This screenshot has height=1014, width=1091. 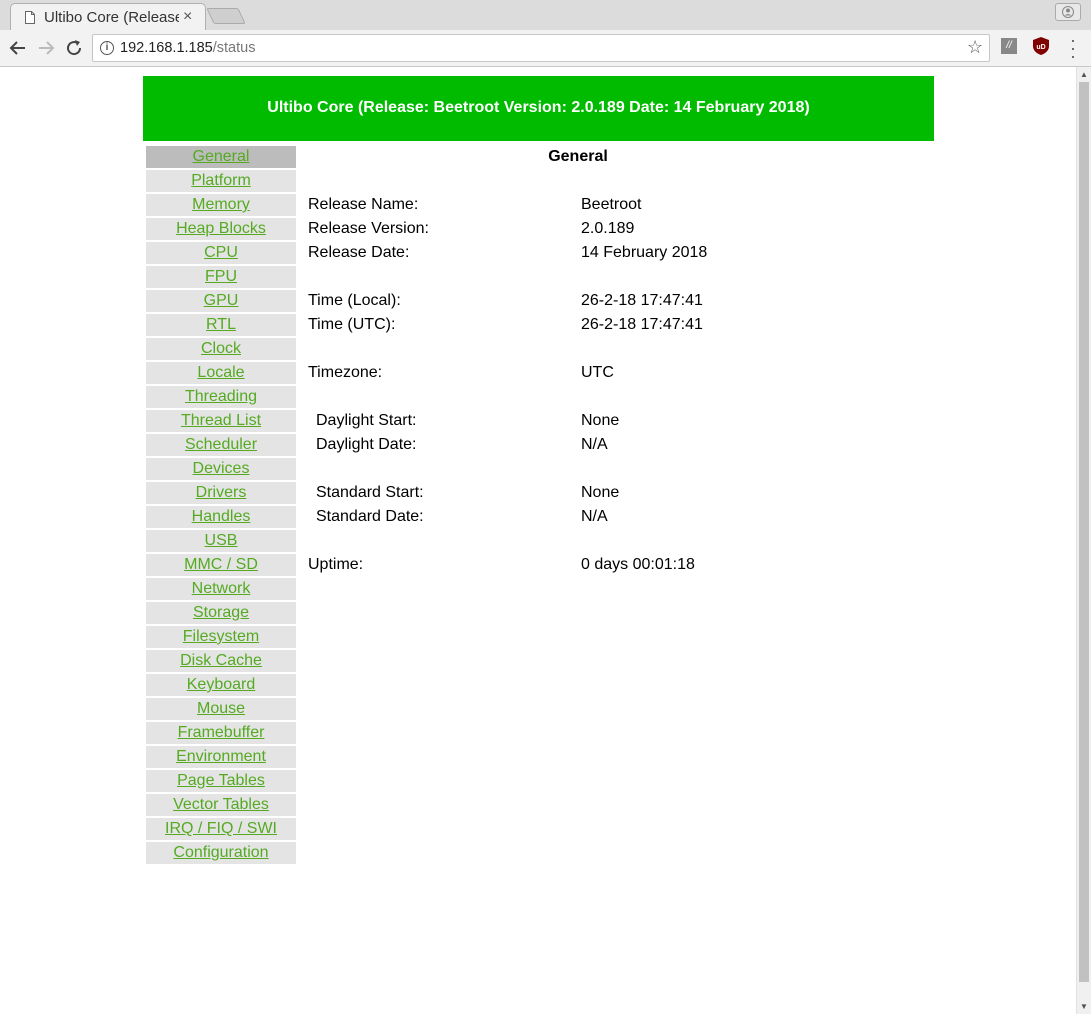 What do you see at coordinates (370, 492) in the screenshot?
I see `info-label: Standard Start:` at bounding box center [370, 492].